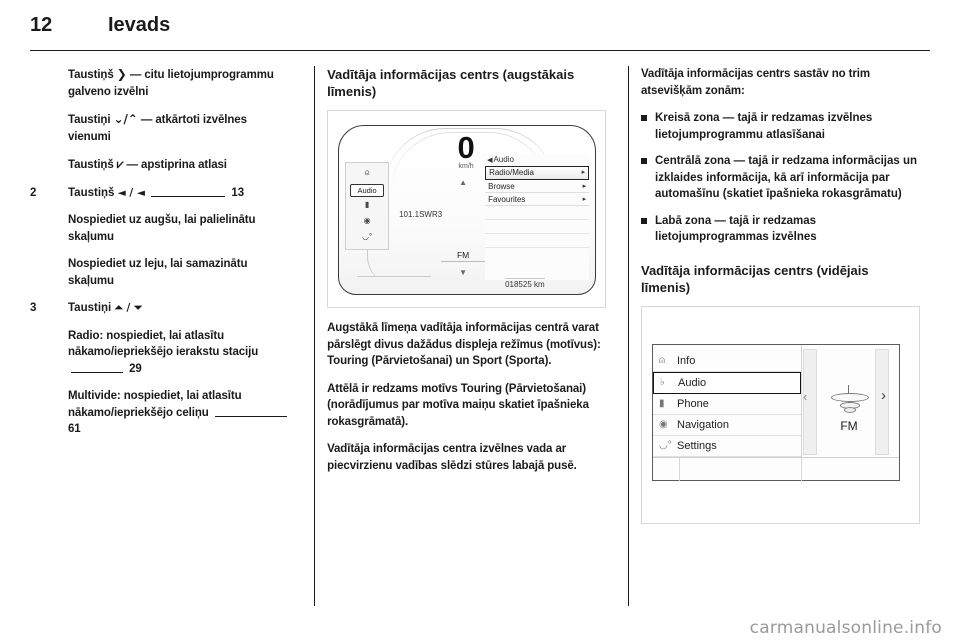  I want to click on page-number: 12, so click(41, 25).